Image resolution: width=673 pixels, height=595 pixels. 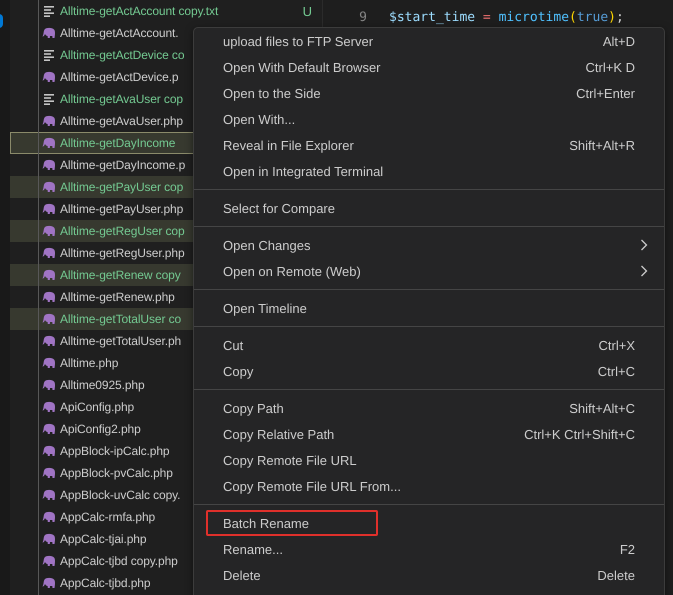 What do you see at coordinates (429, 208) in the screenshot?
I see `menu-item: Select for Compare` at bounding box center [429, 208].